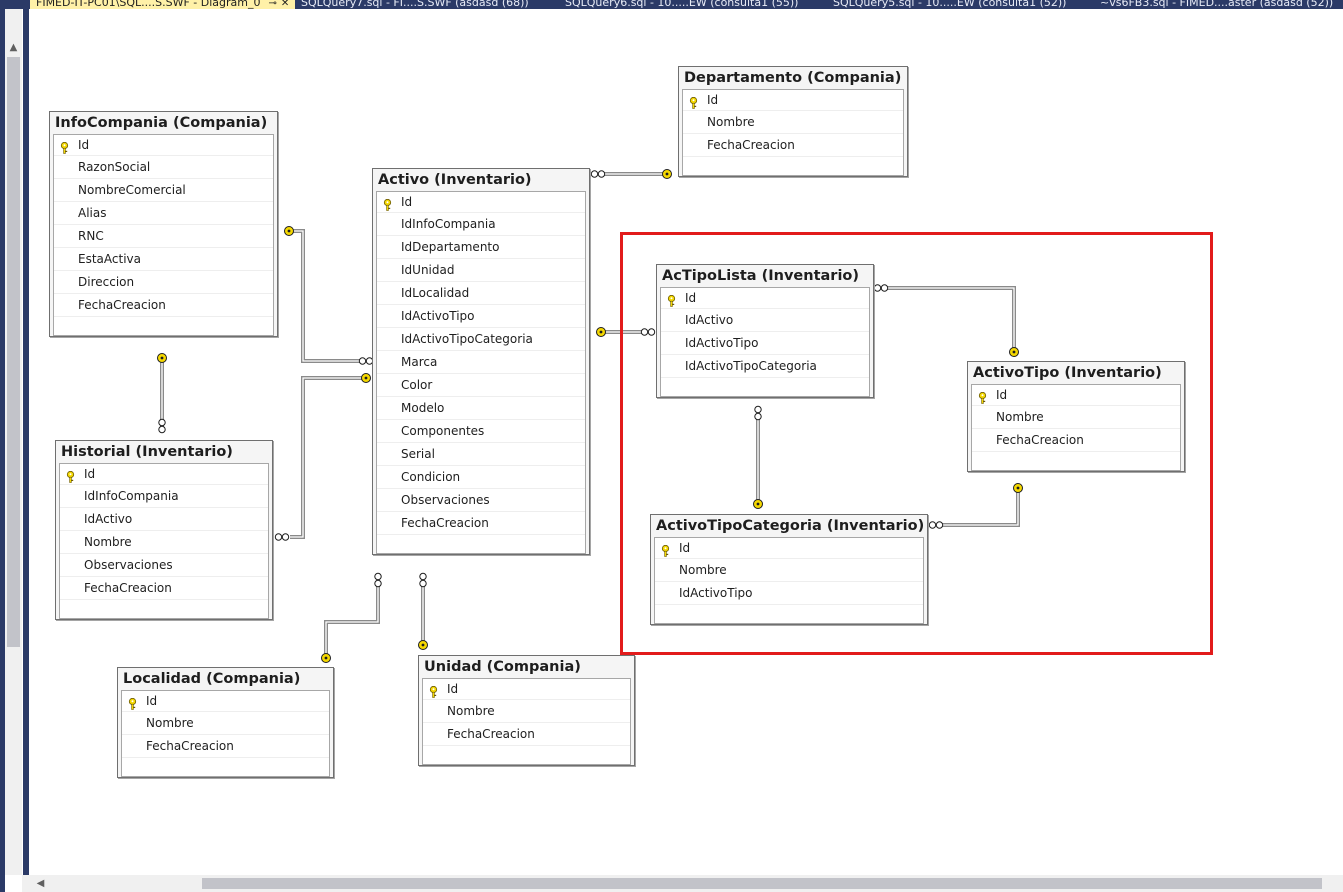 The image size is (1343, 892). I want to click on column-row: RazonSocial, so click(163, 167).